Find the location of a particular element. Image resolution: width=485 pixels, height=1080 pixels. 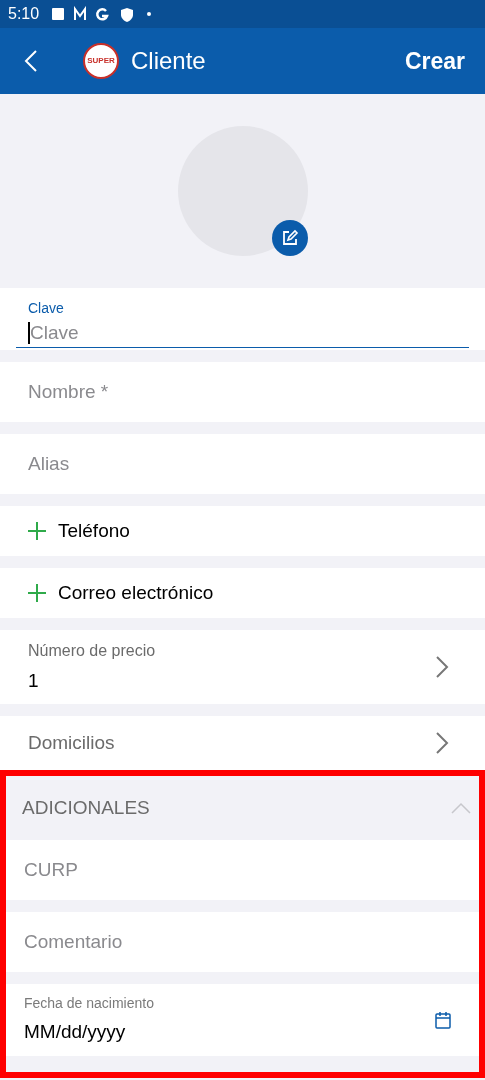

nav-row: Domicilios is located at coordinates (242, 743).